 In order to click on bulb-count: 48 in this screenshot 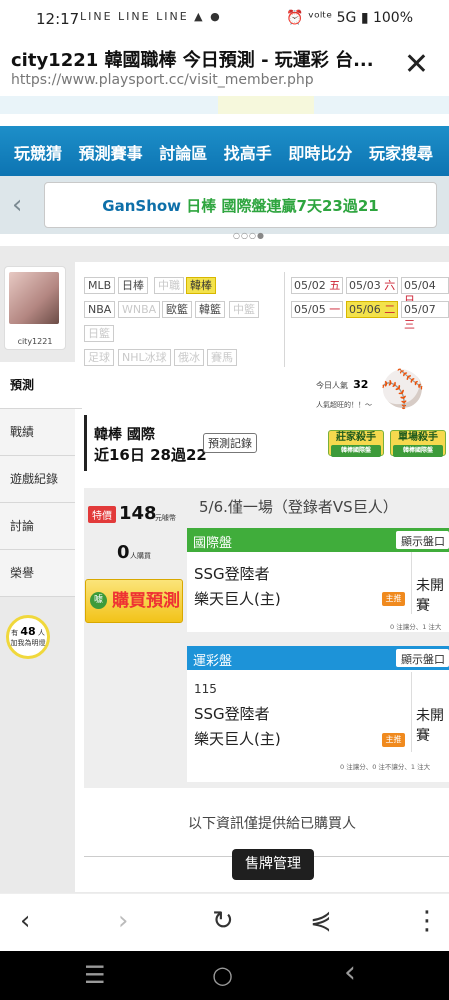, I will do `click(28, 631)`.